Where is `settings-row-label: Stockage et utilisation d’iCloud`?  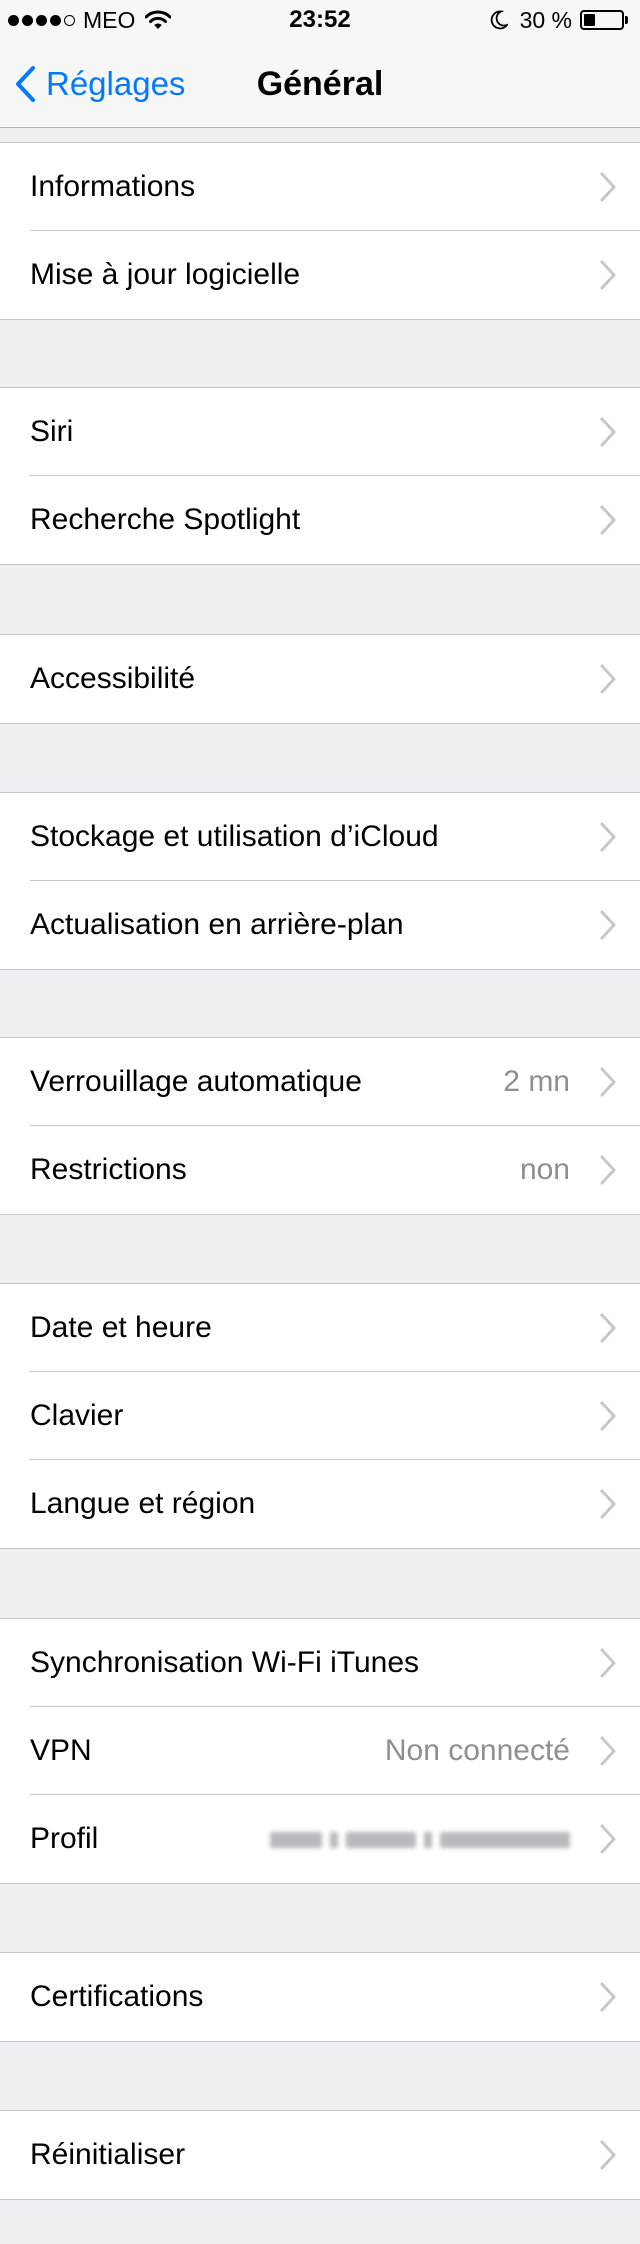
settings-row-label: Stockage et utilisation d’iCloud is located at coordinates (234, 836).